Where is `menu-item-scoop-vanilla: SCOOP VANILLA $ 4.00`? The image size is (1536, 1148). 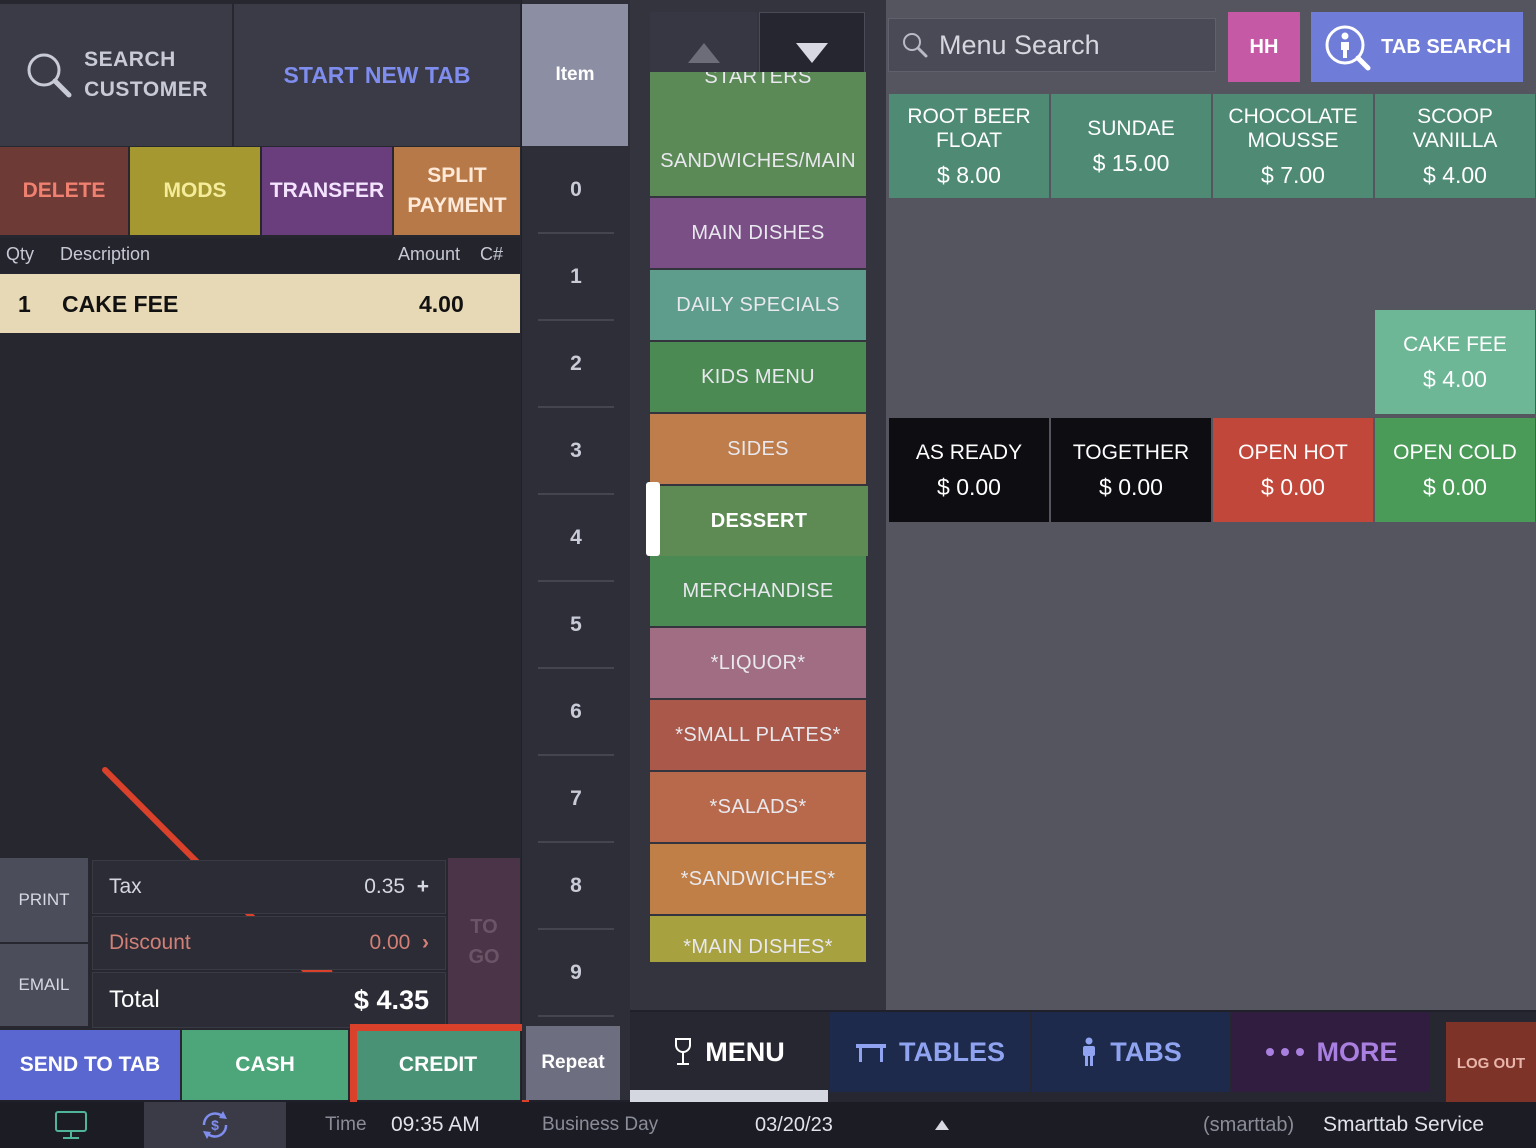
menu-item-scoop-vanilla: SCOOP VANILLA $ 4.00 is located at coordinates (1455, 146).